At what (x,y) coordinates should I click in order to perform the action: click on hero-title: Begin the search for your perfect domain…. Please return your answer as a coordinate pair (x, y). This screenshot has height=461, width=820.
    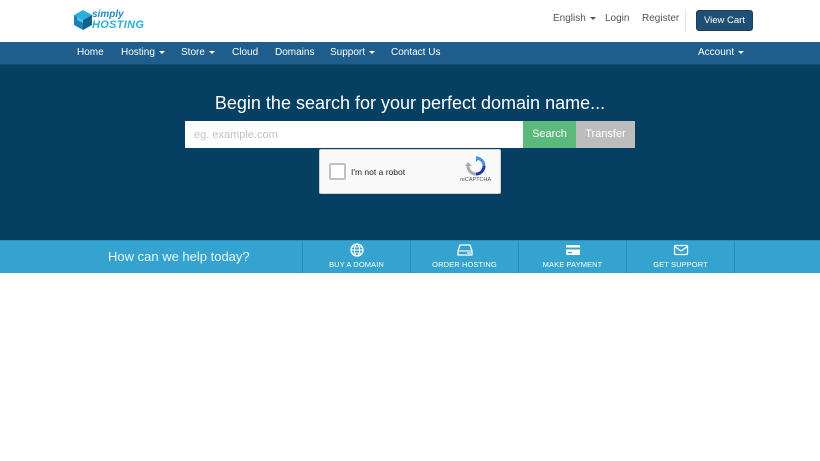
    Looking at the image, I should click on (410, 103).